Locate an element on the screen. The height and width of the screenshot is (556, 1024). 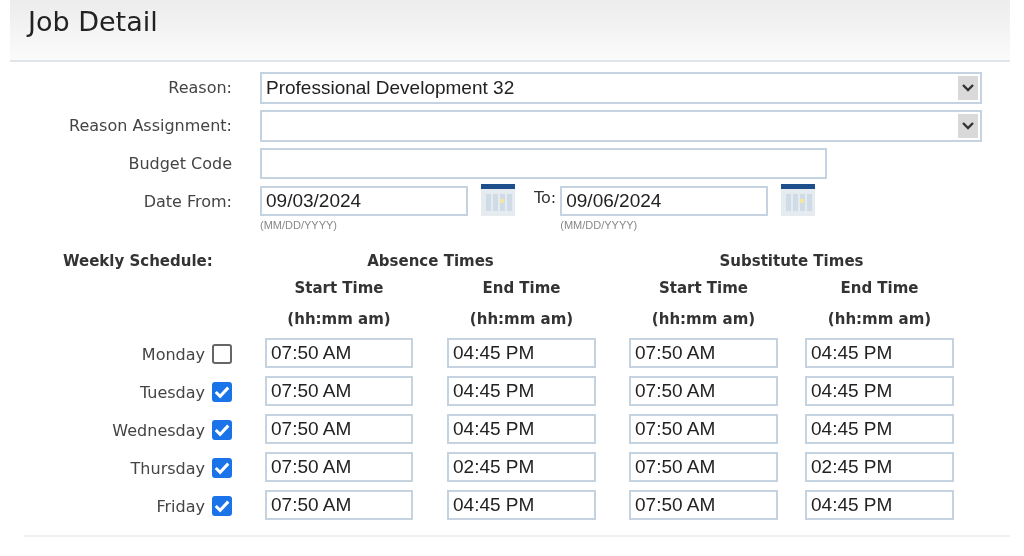
group-heading: Substitute Times is located at coordinates (791, 261).